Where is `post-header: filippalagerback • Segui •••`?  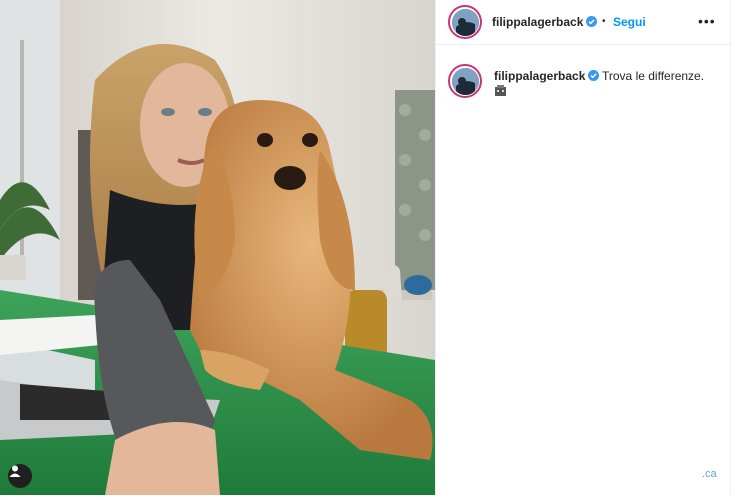 post-header: filippalagerback • Segui ••• is located at coordinates (584, 22).